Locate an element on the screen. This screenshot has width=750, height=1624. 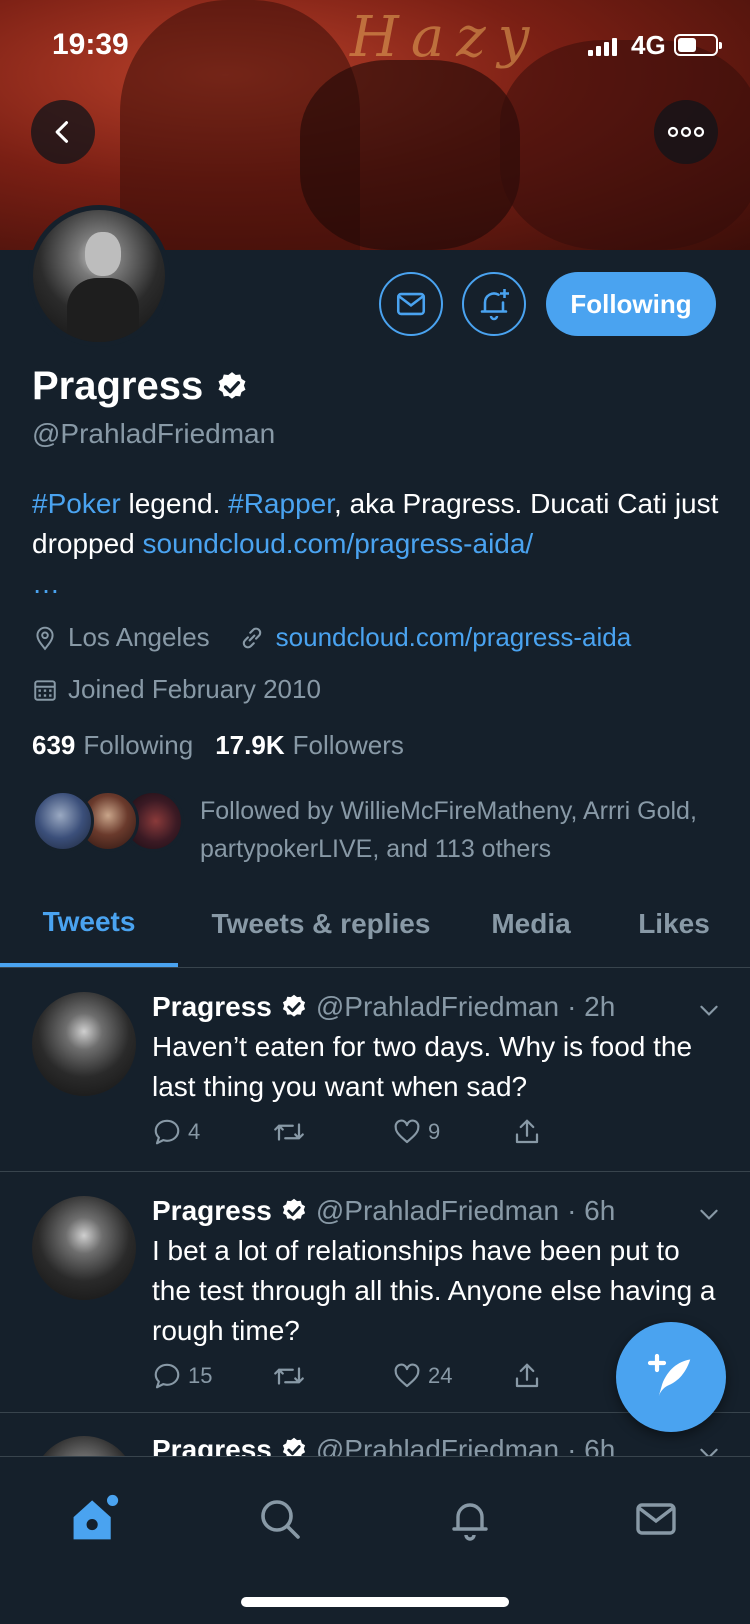
like-button: 24 is located at coordinates (452, 1376).